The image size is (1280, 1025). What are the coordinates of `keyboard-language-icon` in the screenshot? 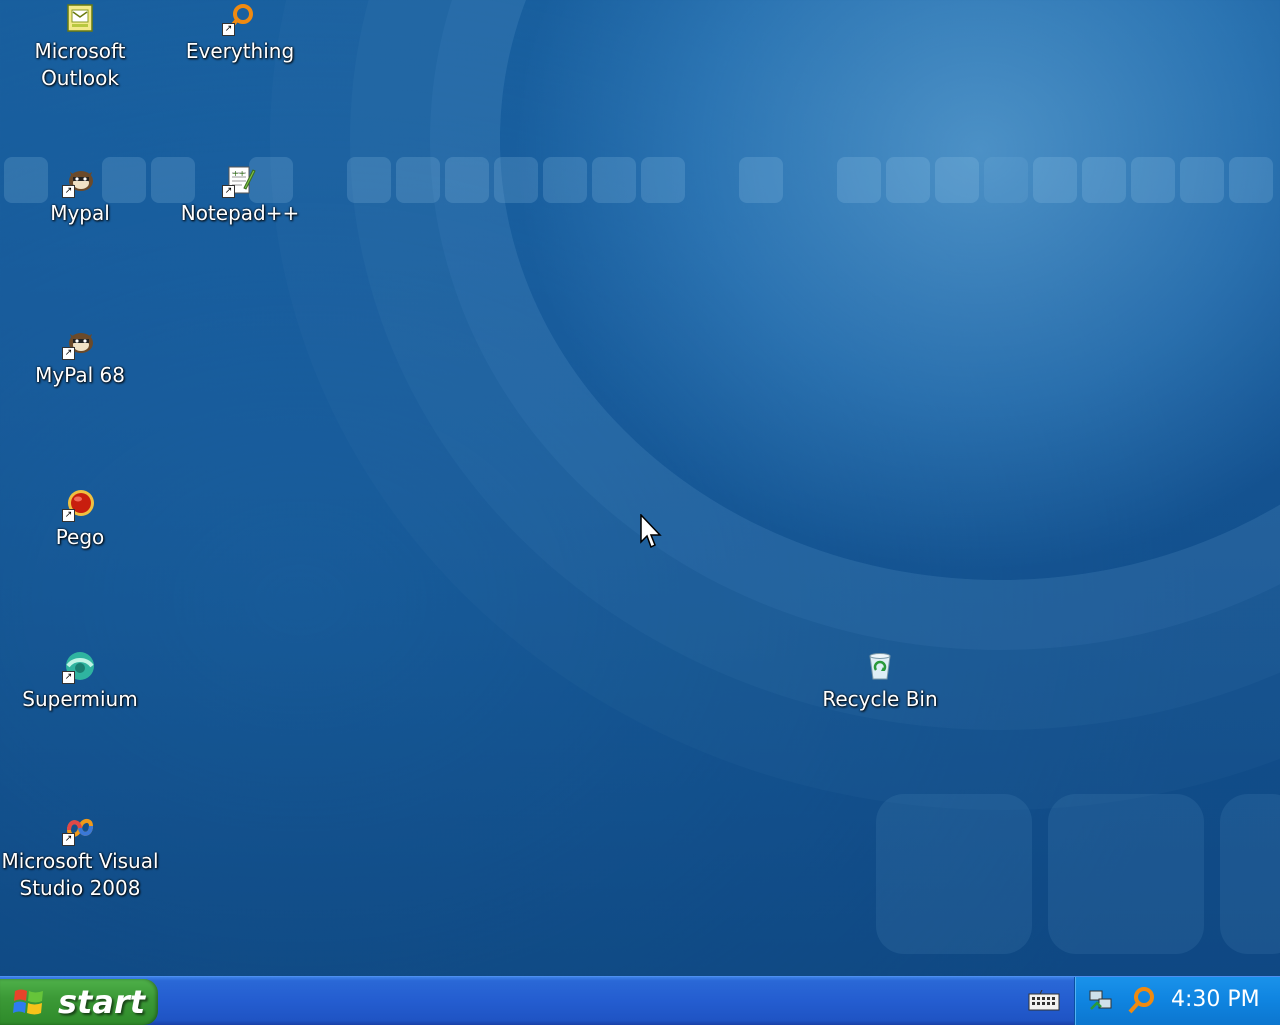 It's located at (1044, 1000).